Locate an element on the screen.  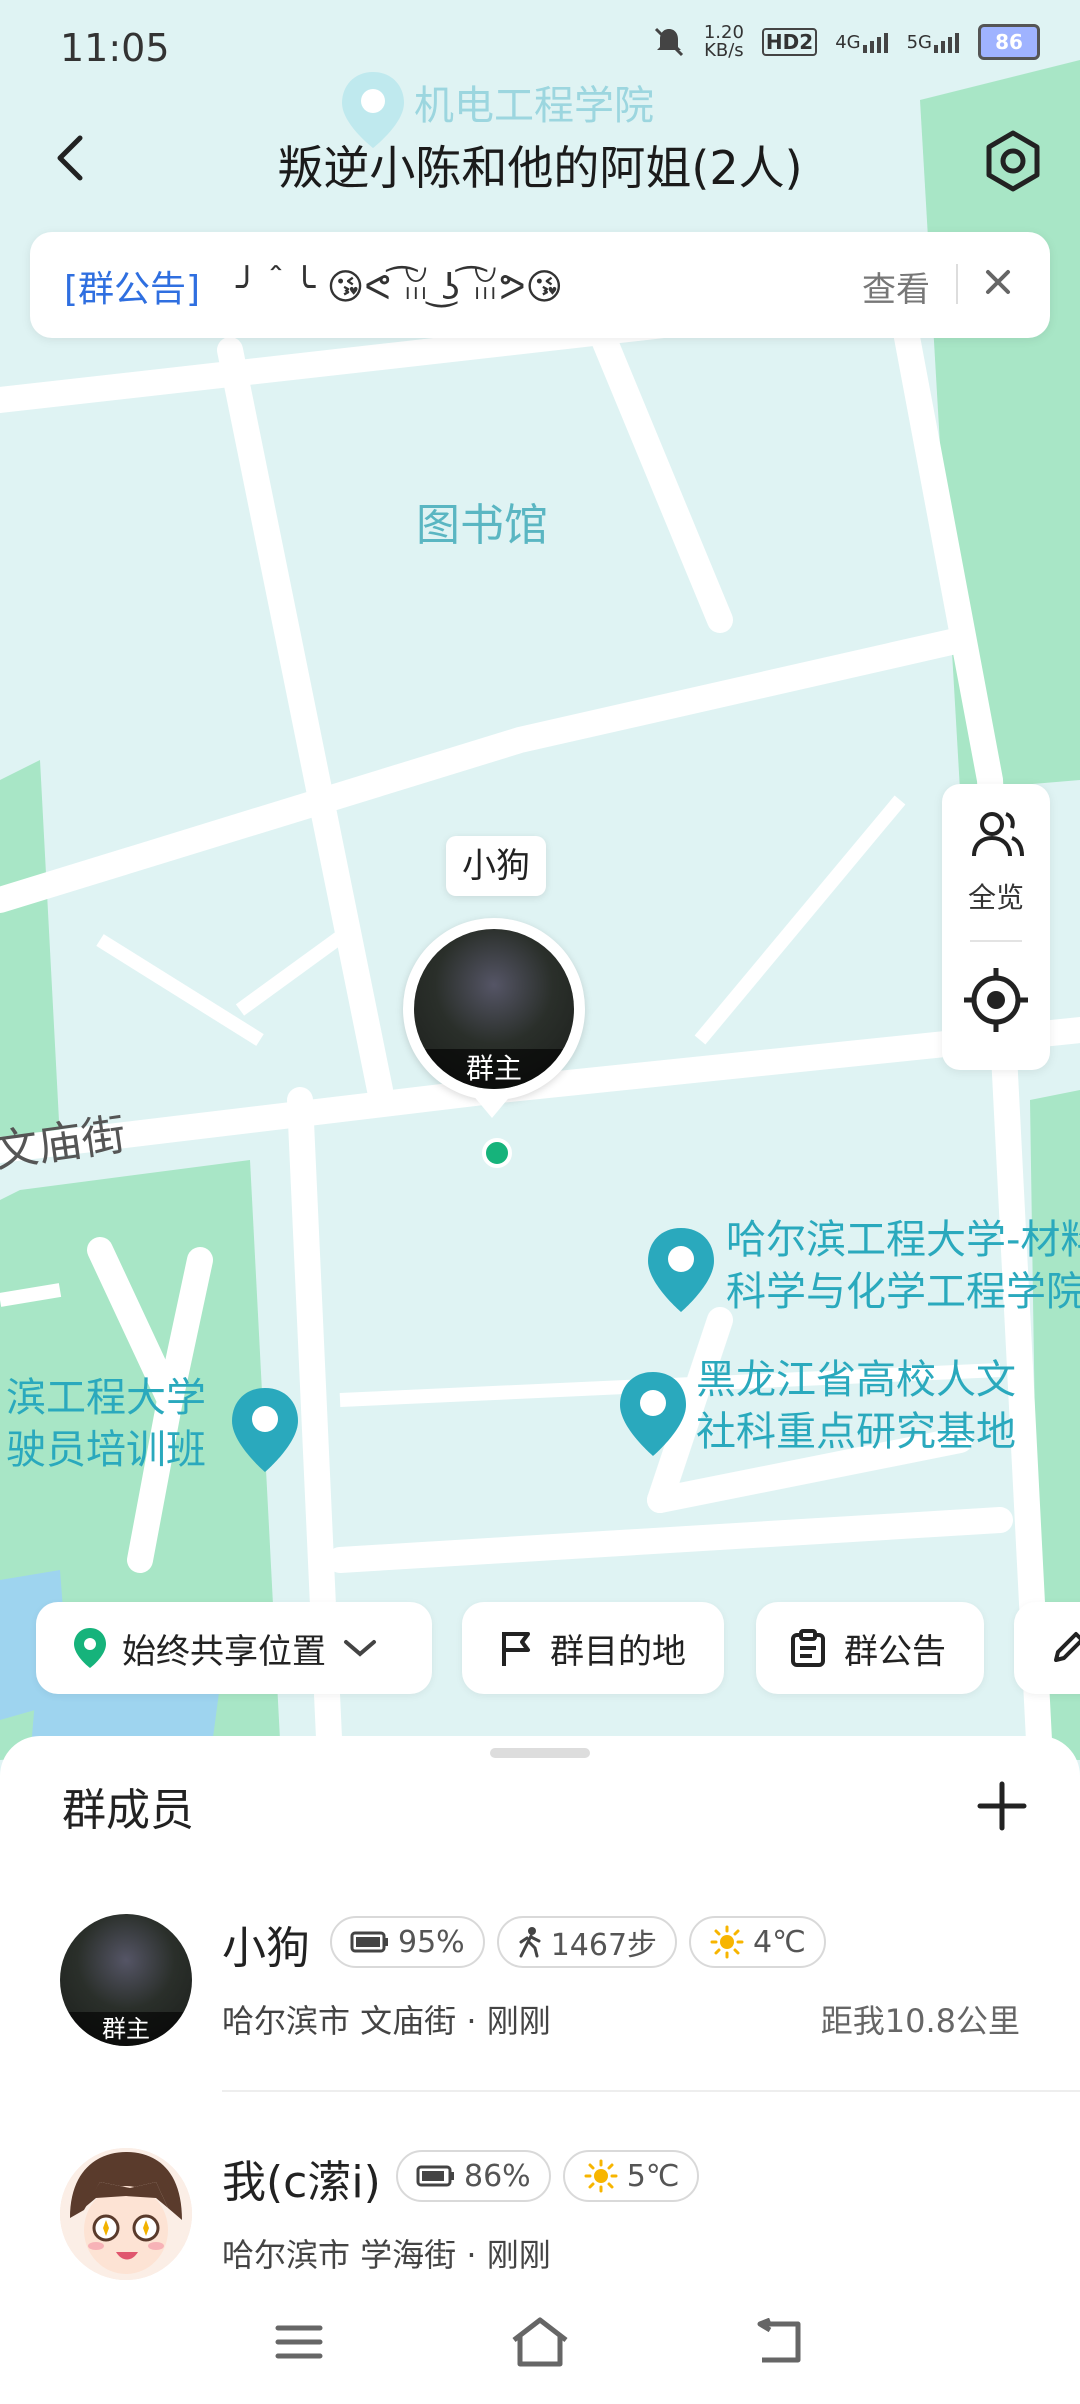
map-side-panel: 全览 is located at coordinates (996, 927).